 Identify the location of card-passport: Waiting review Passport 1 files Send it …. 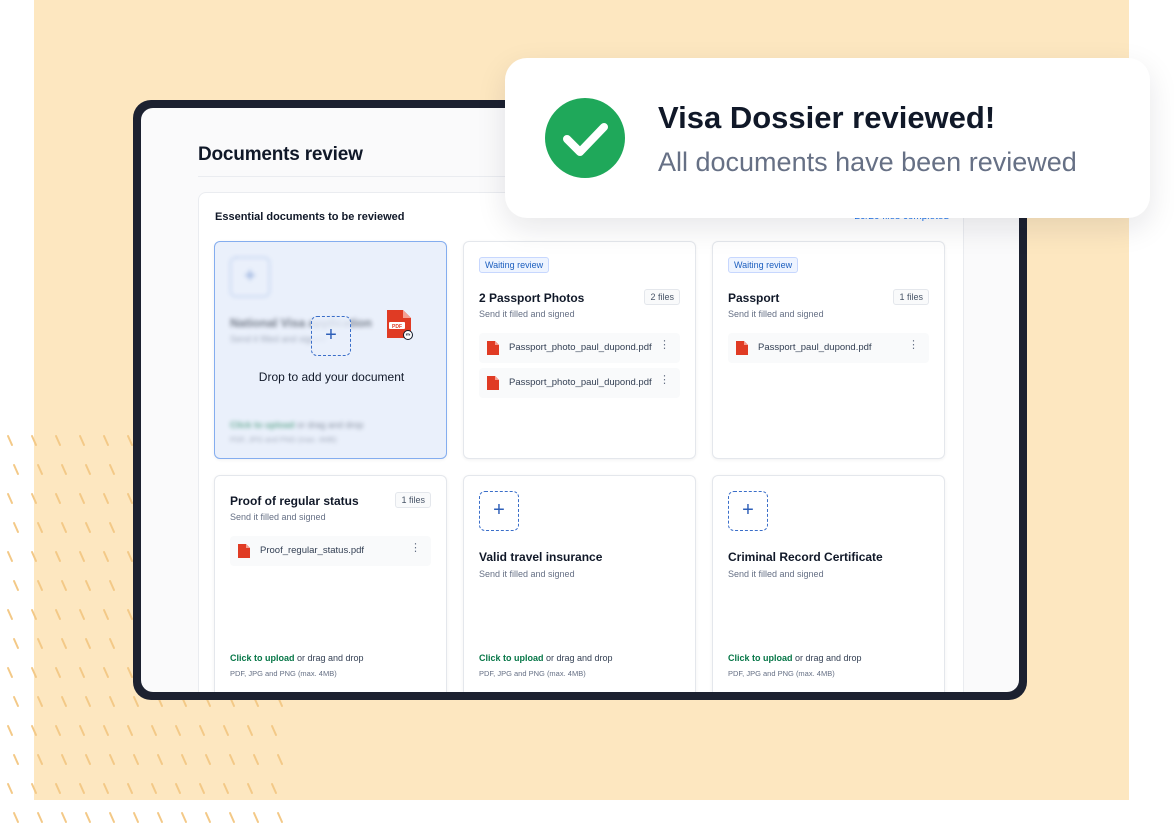
(828, 350).